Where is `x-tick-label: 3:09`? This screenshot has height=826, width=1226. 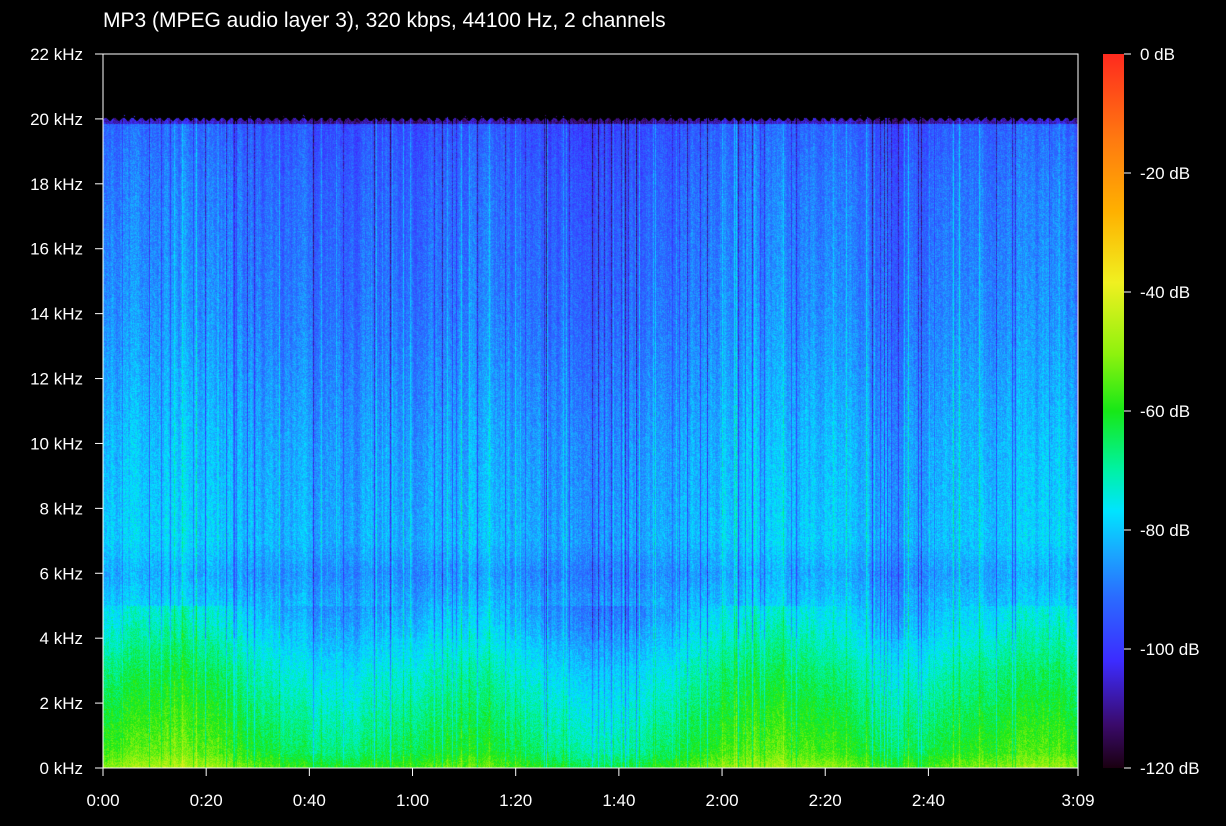 x-tick-label: 3:09 is located at coordinates (1077, 800).